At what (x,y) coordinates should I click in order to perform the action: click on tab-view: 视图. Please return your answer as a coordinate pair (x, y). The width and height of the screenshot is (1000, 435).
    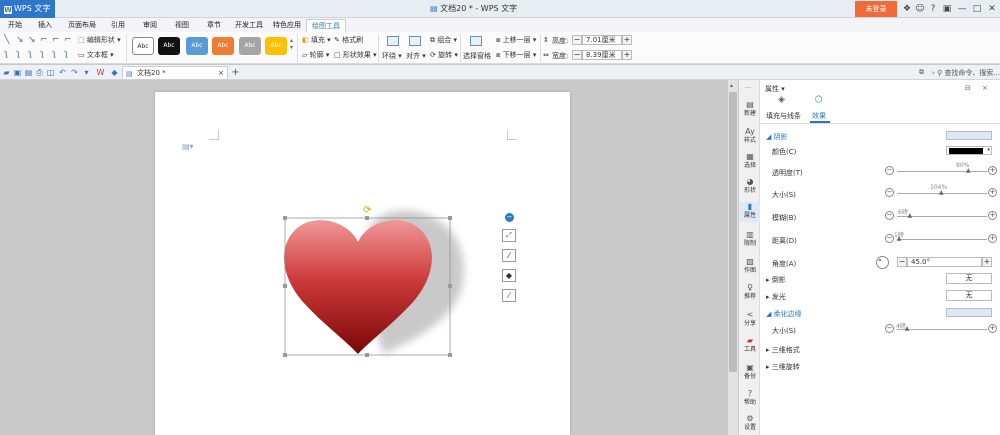
    Looking at the image, I should click on (182, 25).